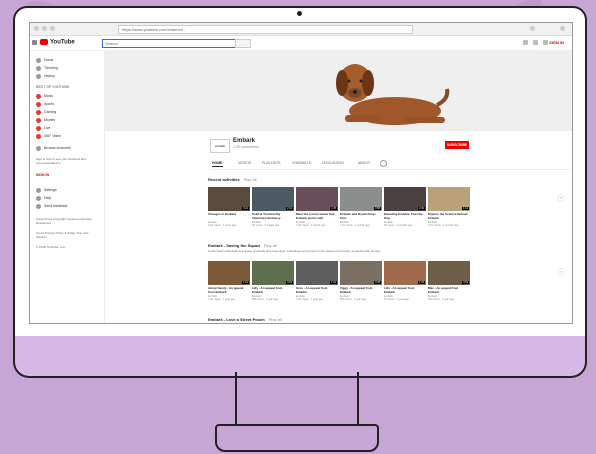 Image resolution: width=596 pixels, height=454 pixels. Describe the element at coordinates (449, 273) in the screenshot. I see `video-thumbnail: 0:59` at that location.